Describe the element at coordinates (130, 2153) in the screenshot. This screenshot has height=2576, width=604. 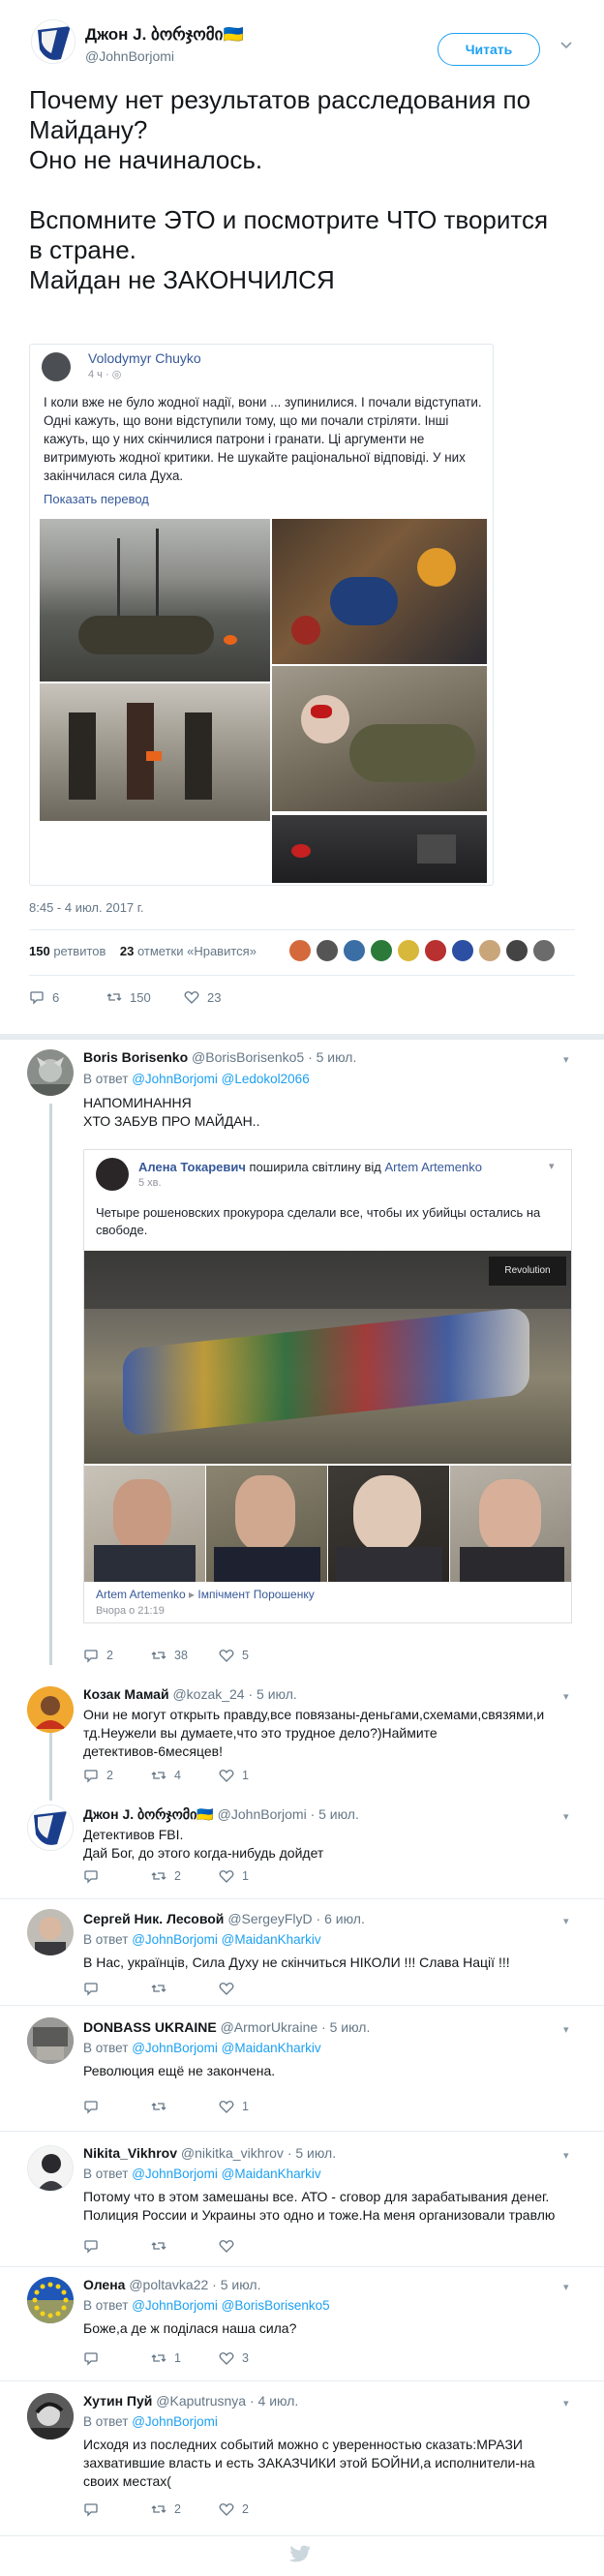
I see `reply-author-name: Nikita_Vikhrov` at that location.